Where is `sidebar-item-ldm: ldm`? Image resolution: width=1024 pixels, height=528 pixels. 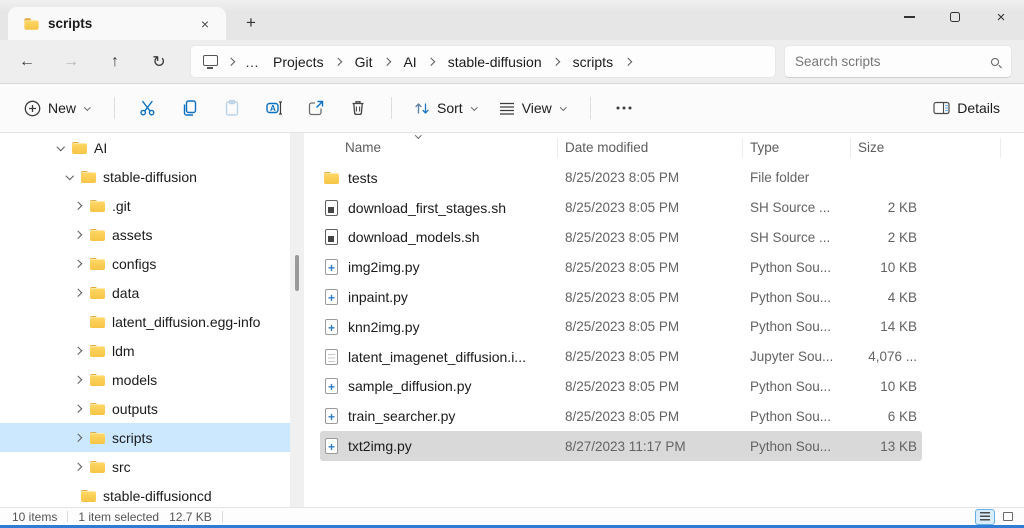
sidebar-item-ldm: ldm is located at coordinates (145, 350).